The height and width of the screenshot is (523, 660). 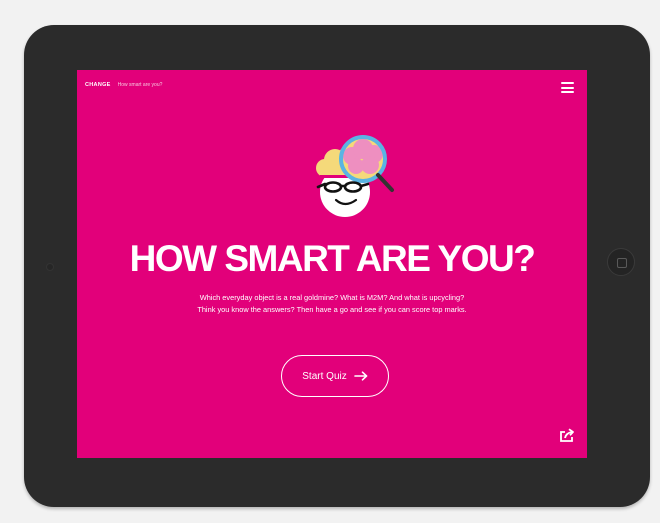 What do you see at coordinates (98, 85) in the screenshot?
I see `brand-logo: CHANGE` at bounding box center [98, 85].